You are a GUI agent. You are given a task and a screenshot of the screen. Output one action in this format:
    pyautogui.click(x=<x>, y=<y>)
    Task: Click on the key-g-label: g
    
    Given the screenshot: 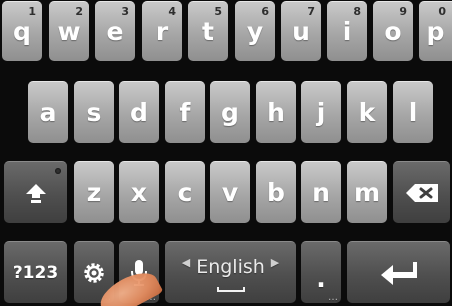 What is the action you would take?
    pyautogui.click(x=230, y=112)
    